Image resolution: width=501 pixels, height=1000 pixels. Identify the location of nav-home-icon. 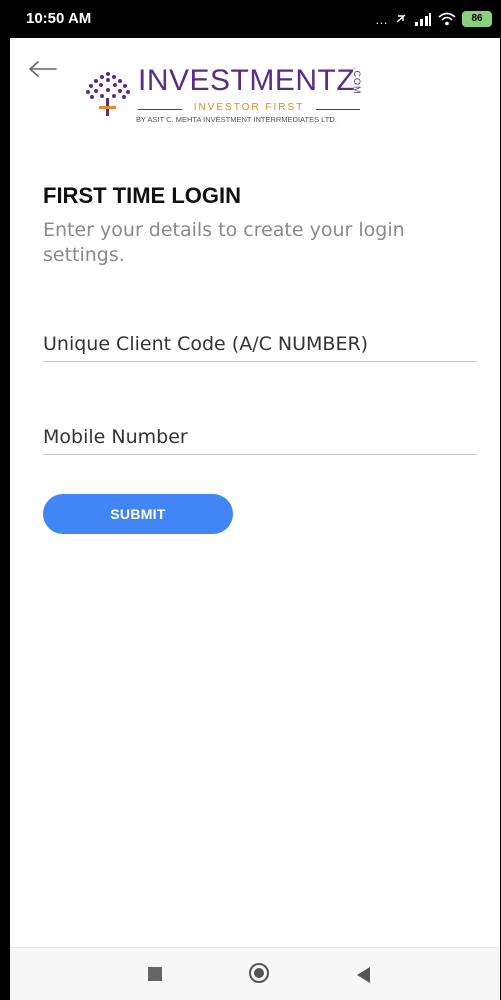
(259, 973).